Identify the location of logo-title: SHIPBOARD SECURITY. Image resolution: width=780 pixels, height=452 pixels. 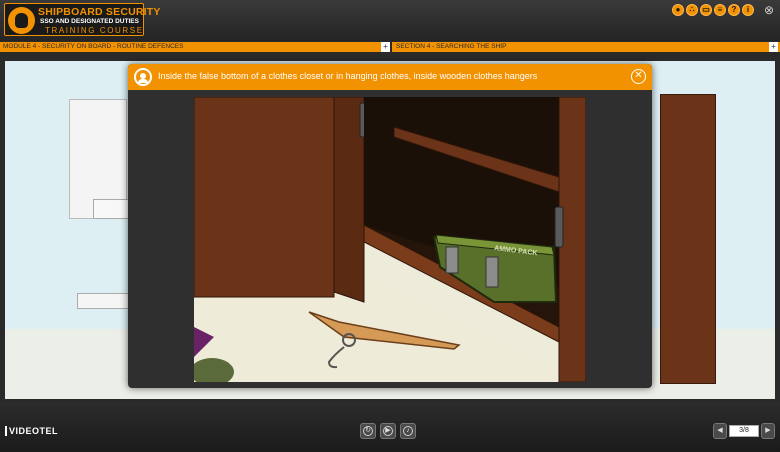
(99, 12).